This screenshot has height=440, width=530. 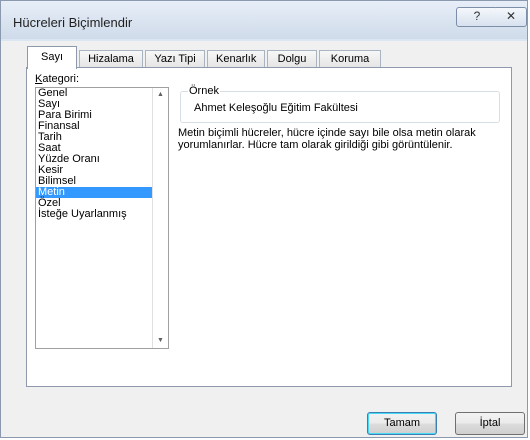 What do you see at coordinates (175, 59) in the screenshot?
I see `tab-font: Yazı Tipi` at bounding box center [175, 59].